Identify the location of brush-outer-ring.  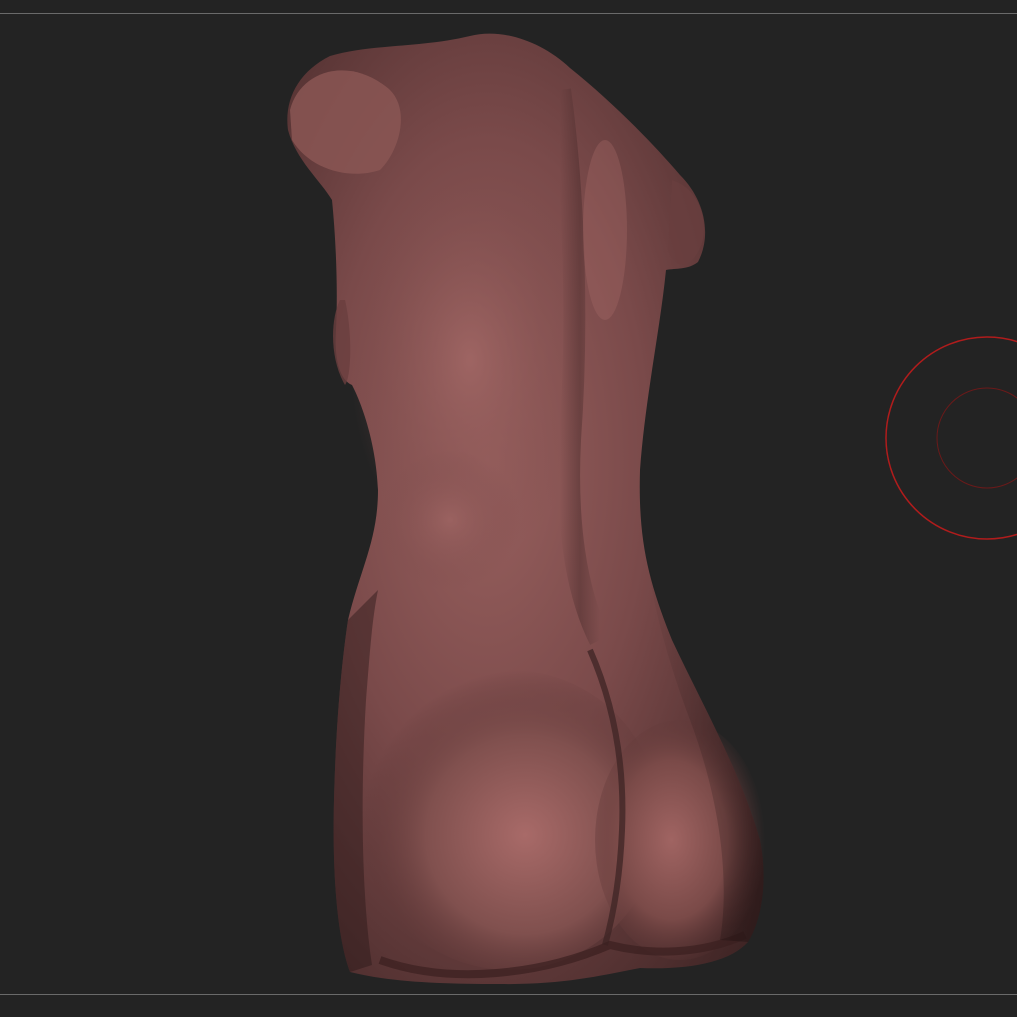
(951, 438).